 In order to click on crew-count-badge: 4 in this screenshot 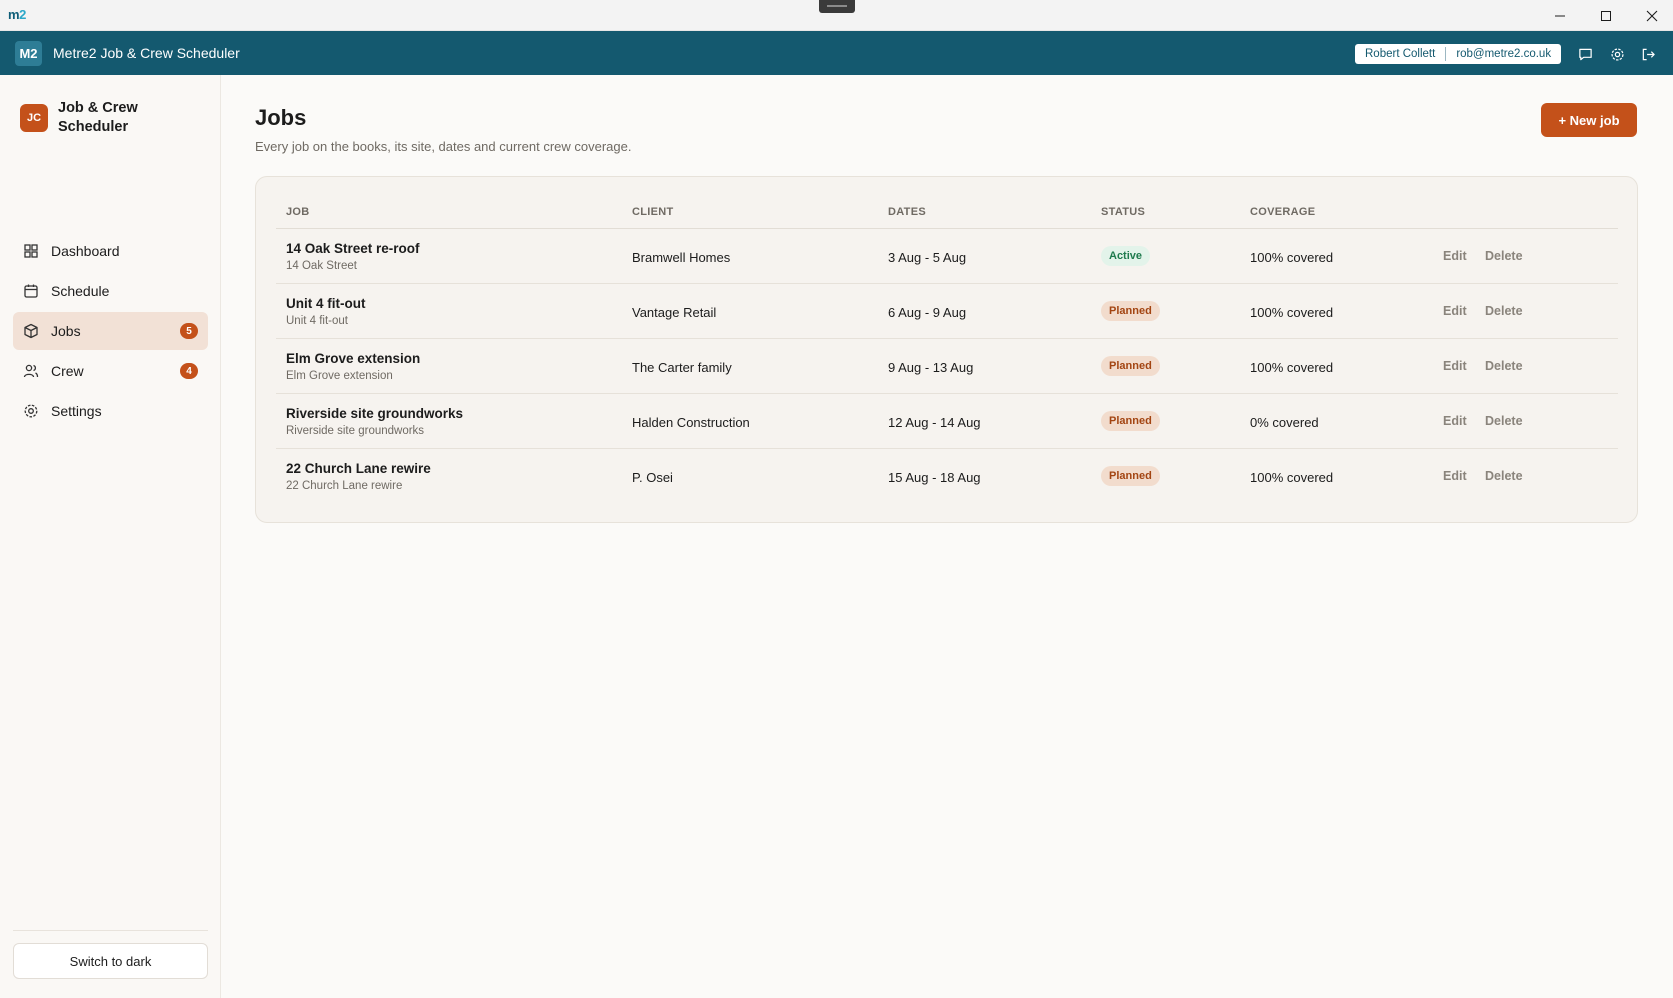, I will do `click(189, 371)`.